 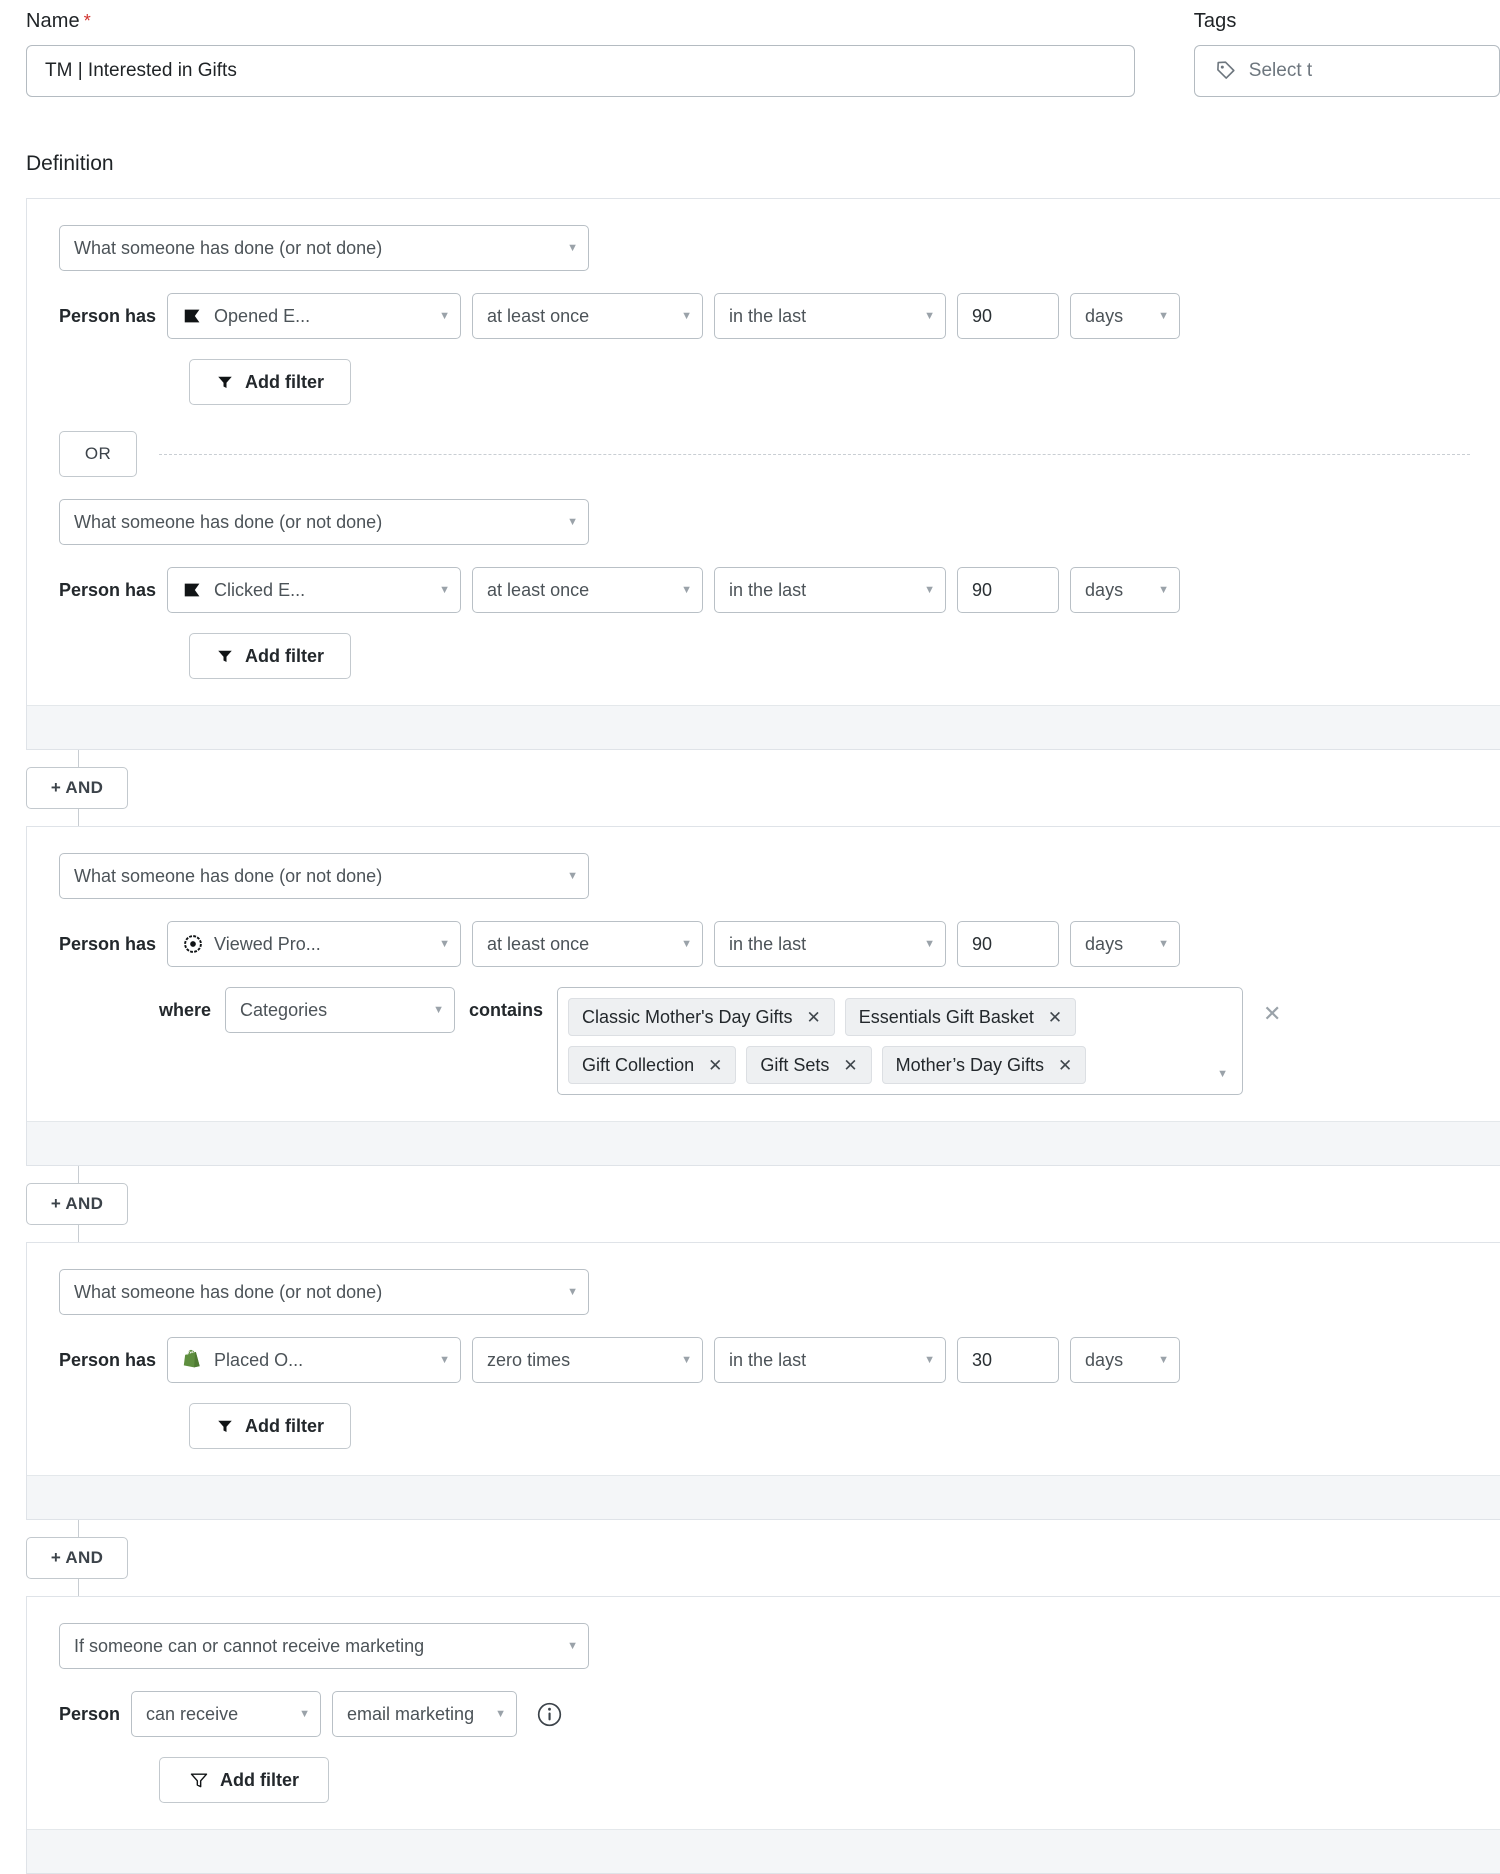 I want to click on add-filter-button-3: Add filter, so click(x=270, y=1426).